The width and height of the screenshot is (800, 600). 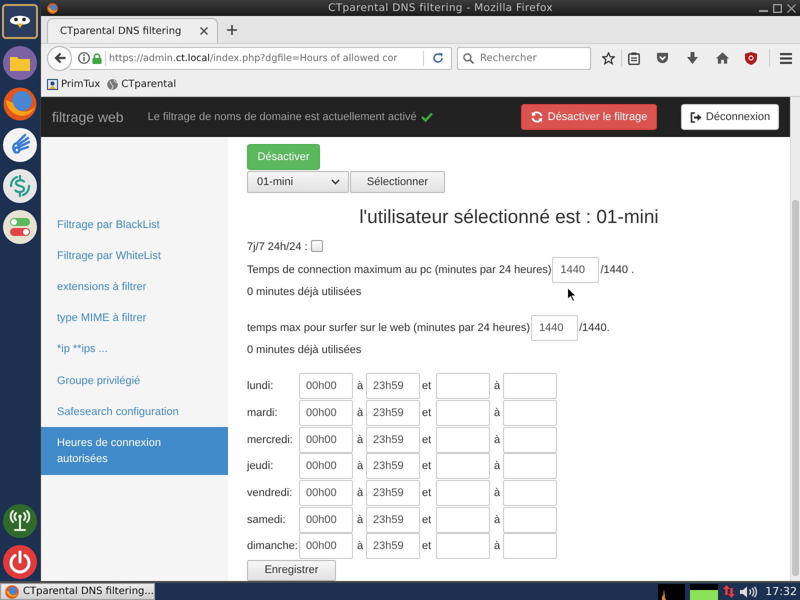 What do you see at coordinates (260, 386) in the screenshot?
I see `day-label: lundi:` at bounding box center [260, 386].